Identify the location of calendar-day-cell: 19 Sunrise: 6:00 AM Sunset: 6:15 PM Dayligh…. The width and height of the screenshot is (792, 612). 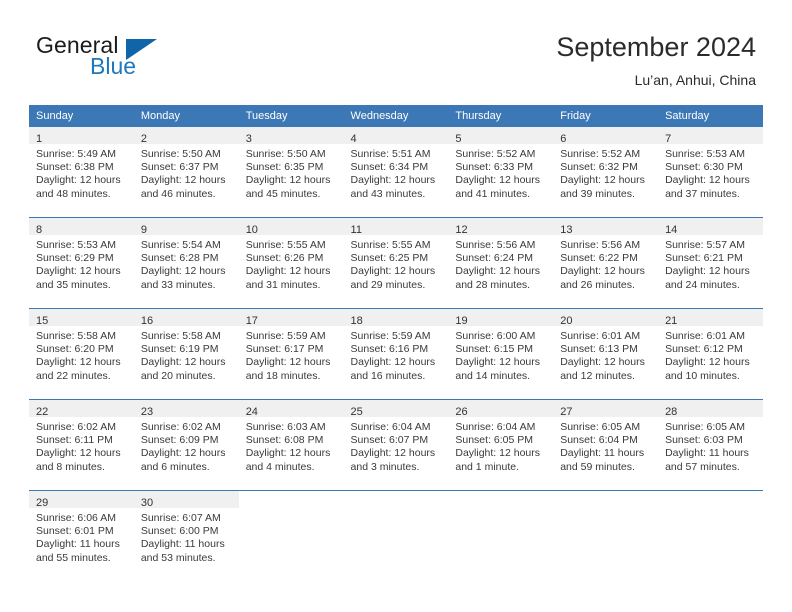
(501, 354).